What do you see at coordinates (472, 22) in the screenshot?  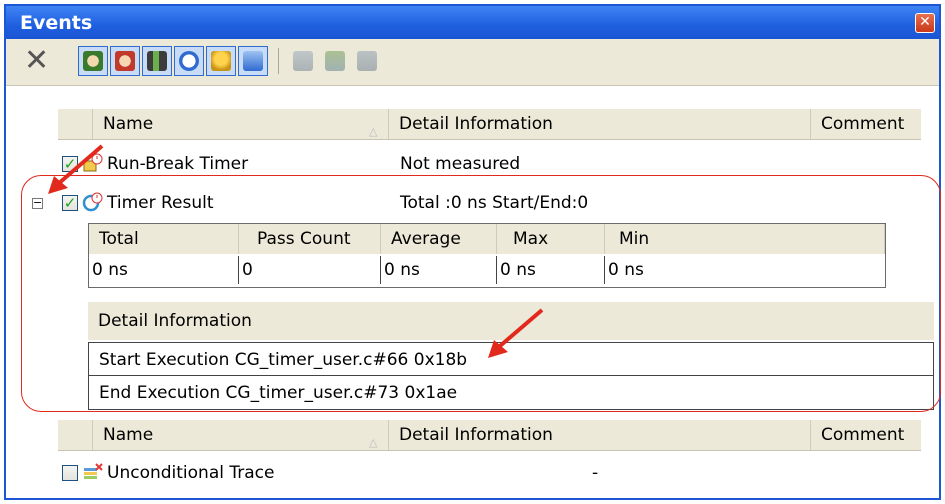 I see `title-bar: Events ✕` at bounding box center [472, 22].